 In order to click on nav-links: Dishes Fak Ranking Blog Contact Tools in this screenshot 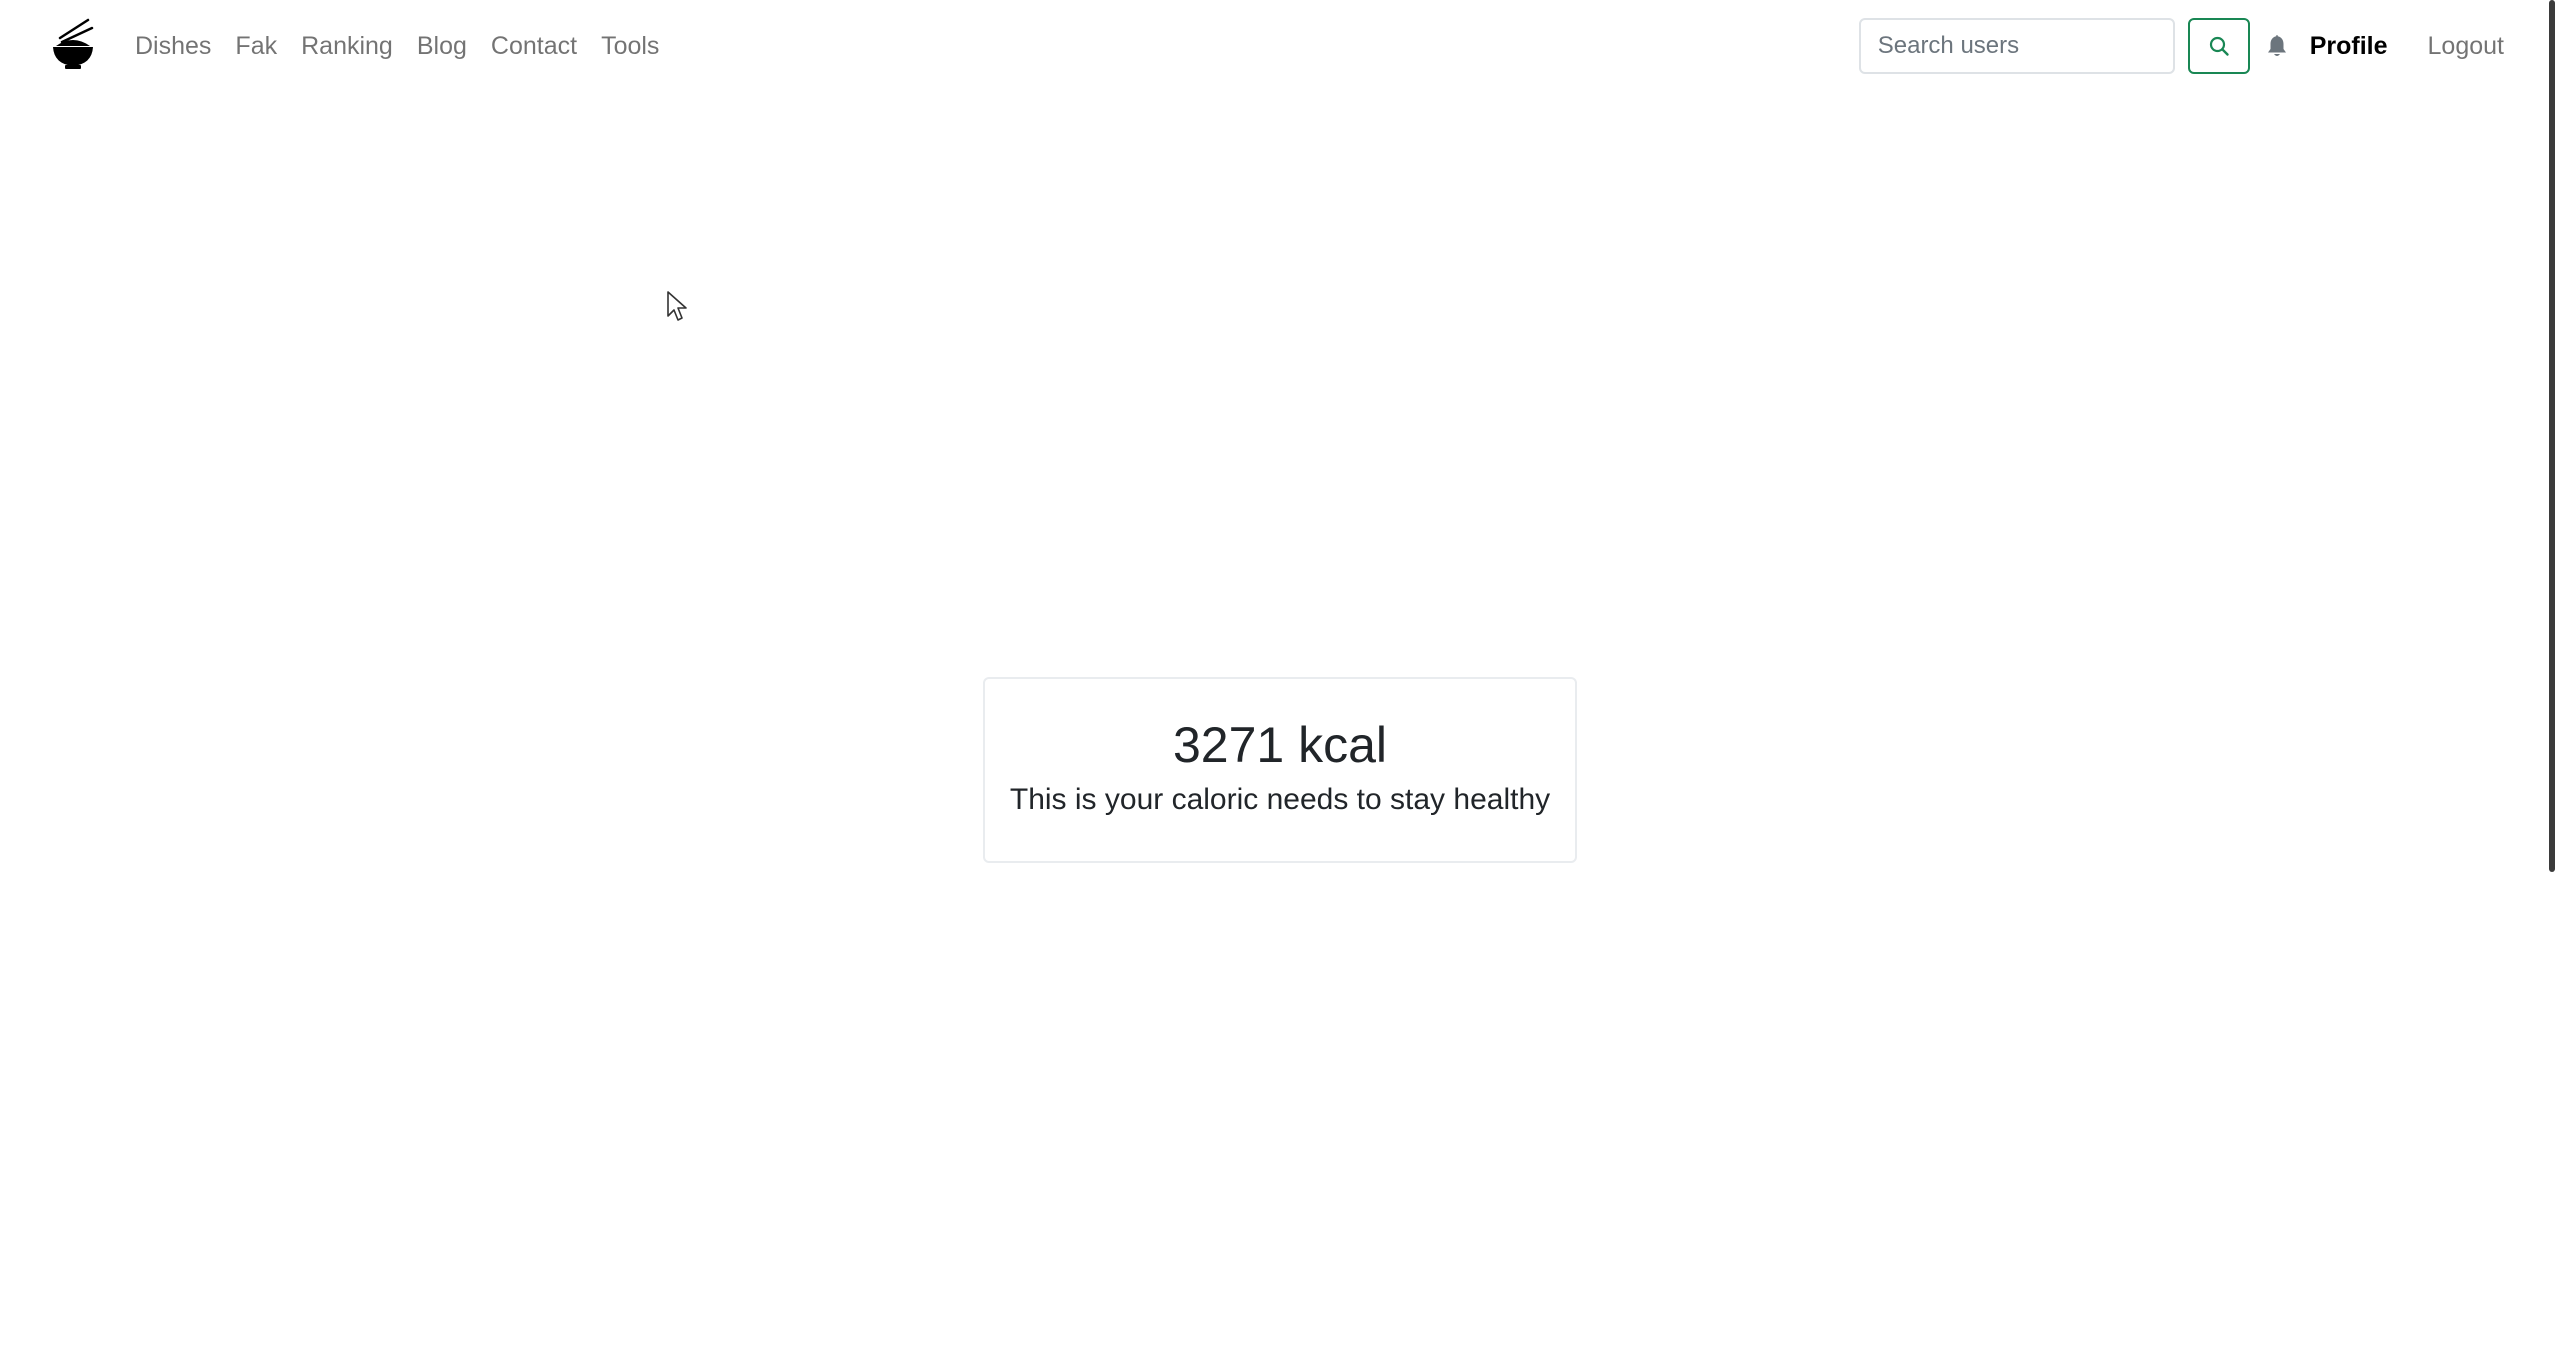, I will do `click(403, 46)`.